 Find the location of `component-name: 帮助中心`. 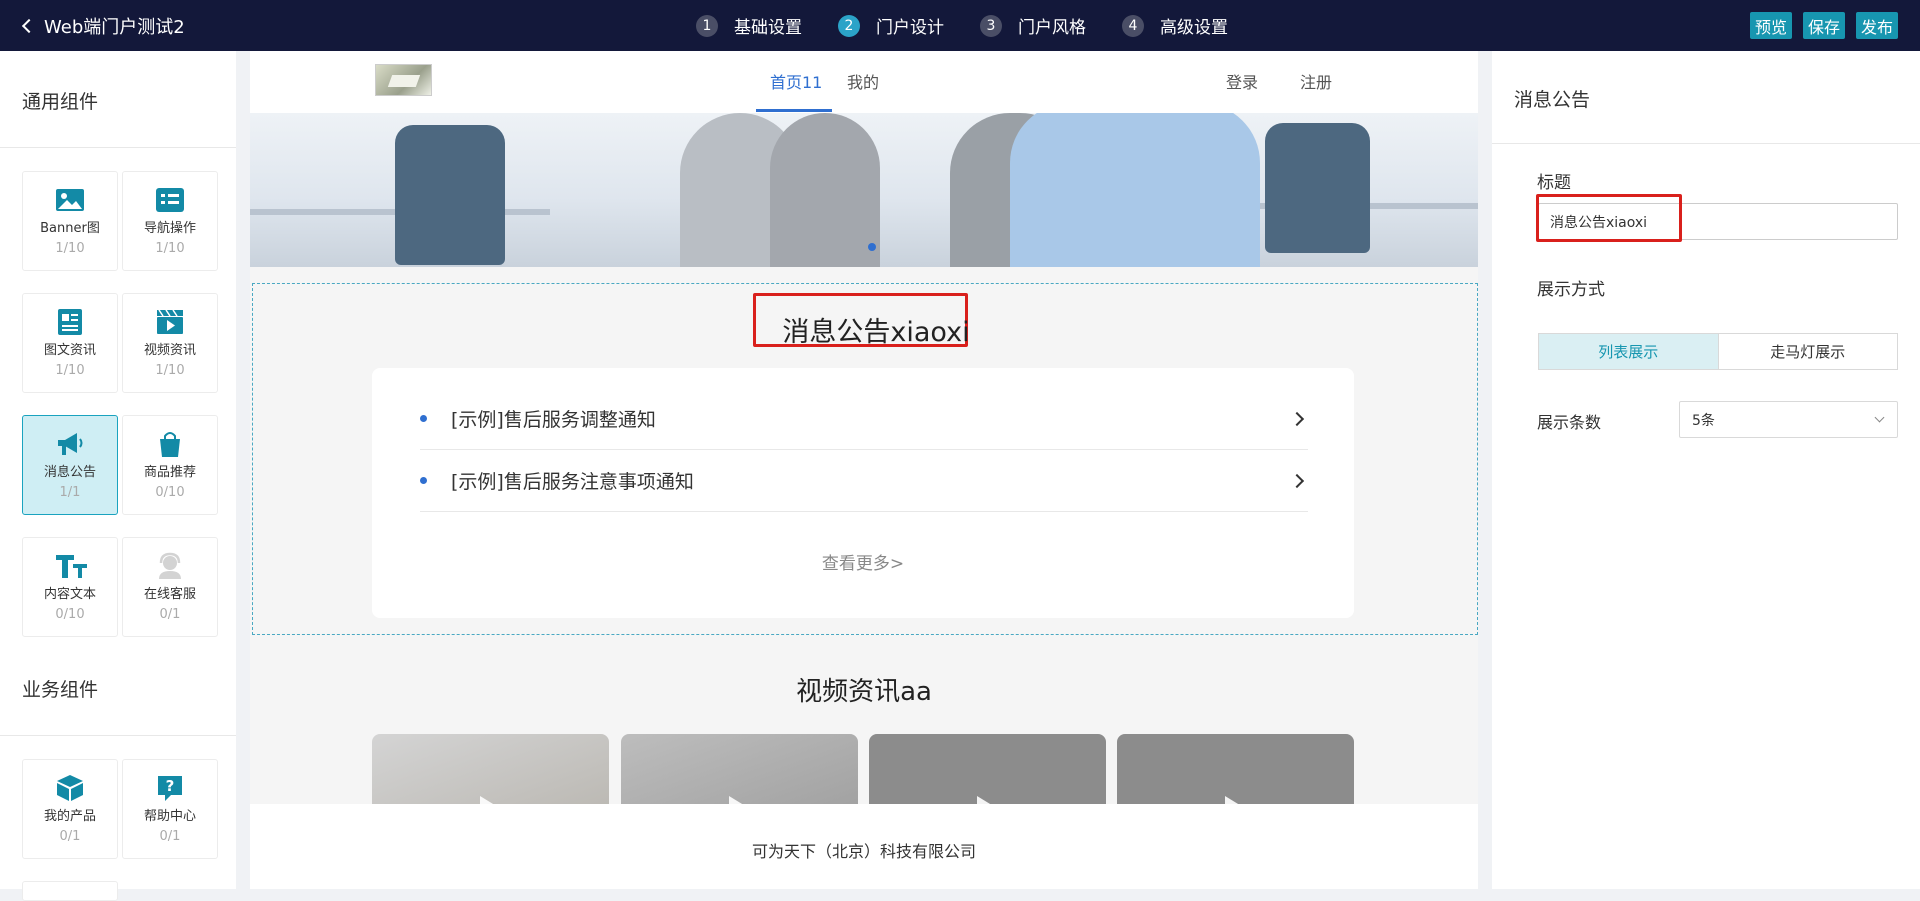

component-name: 帮助中心 is located at coordinates (169, 816).